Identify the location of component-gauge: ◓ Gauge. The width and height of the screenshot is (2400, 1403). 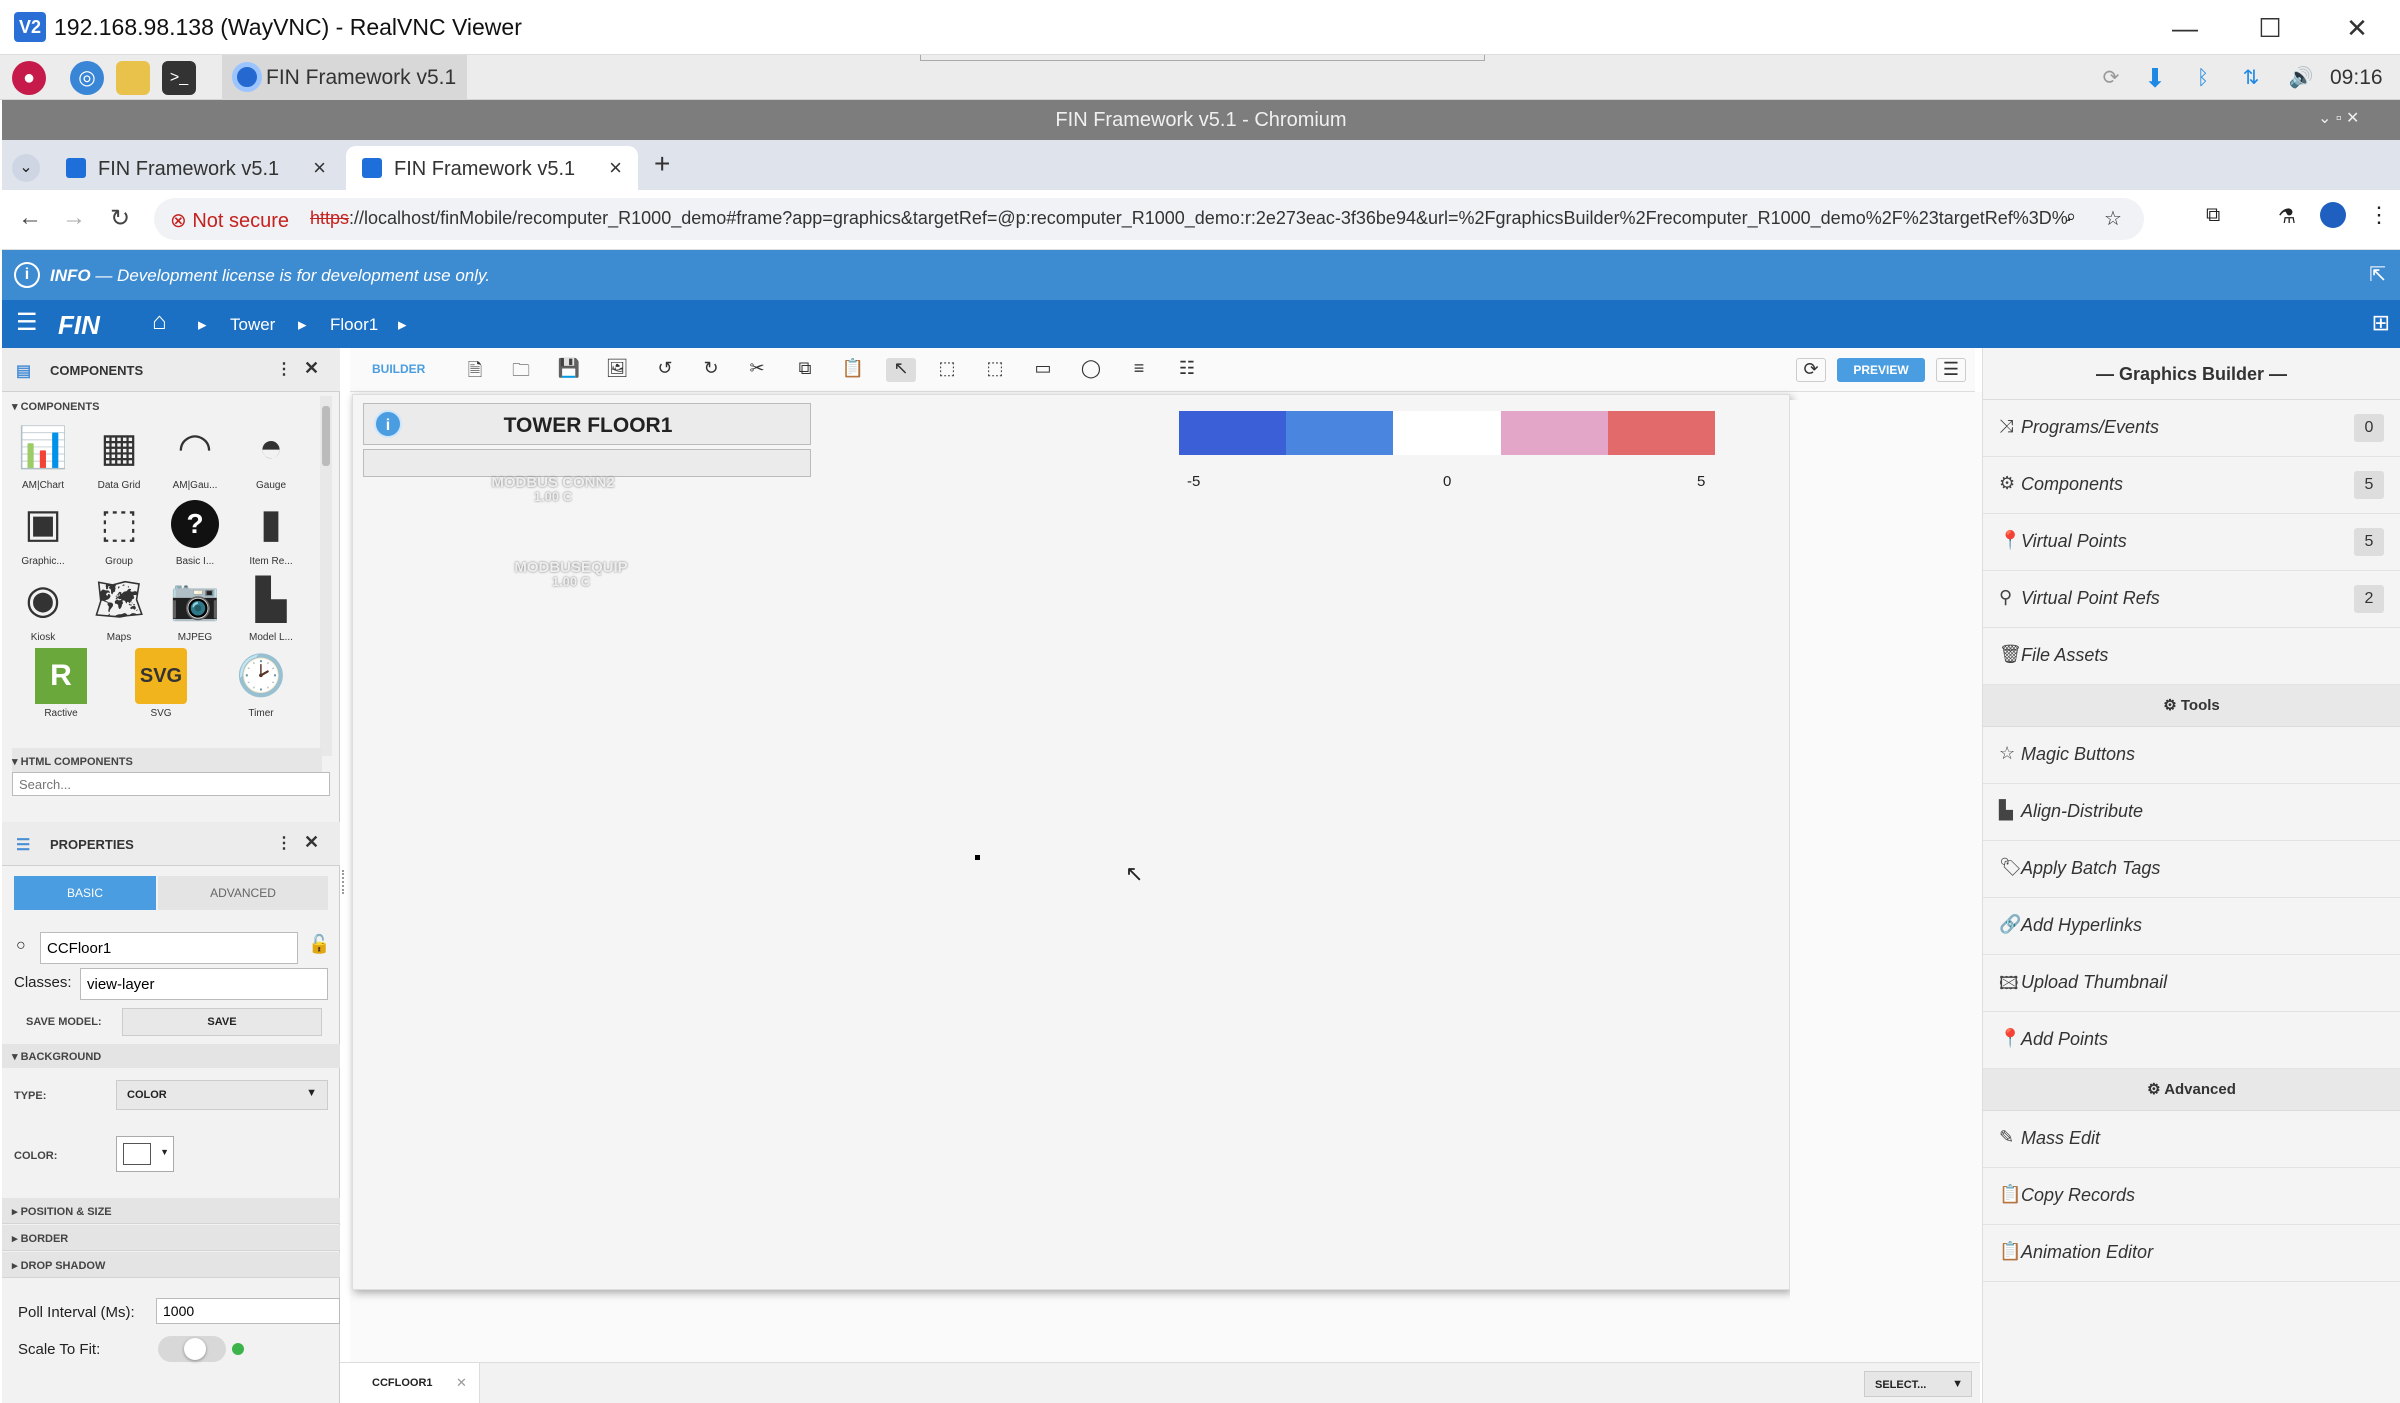
(271, 455).